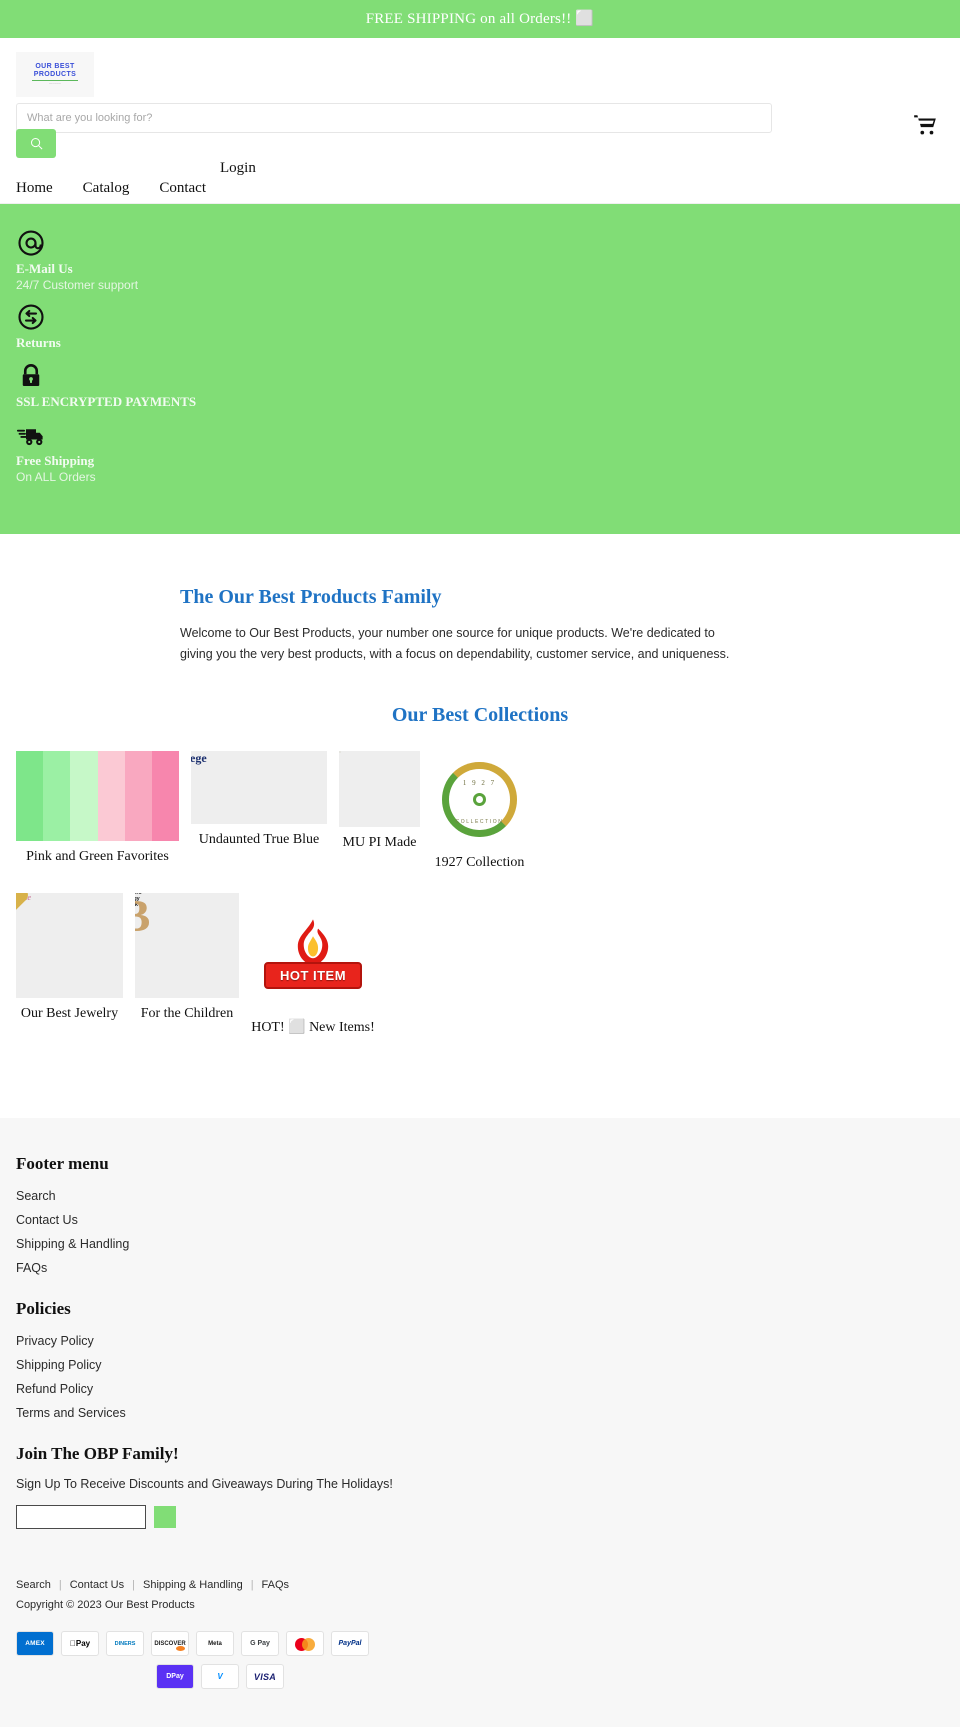  I want to click on collection-card-our-best-jewelry: Soulmate Our Best Jewelry, so click(69, 957).